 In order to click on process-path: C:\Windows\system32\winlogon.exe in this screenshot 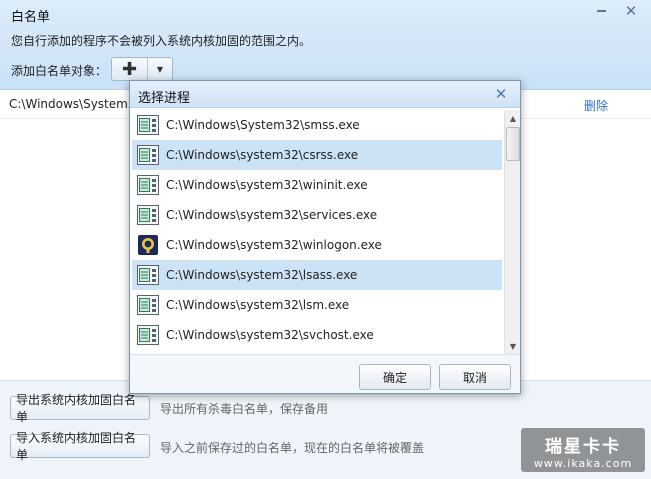, I will do `click(274, 245)`.